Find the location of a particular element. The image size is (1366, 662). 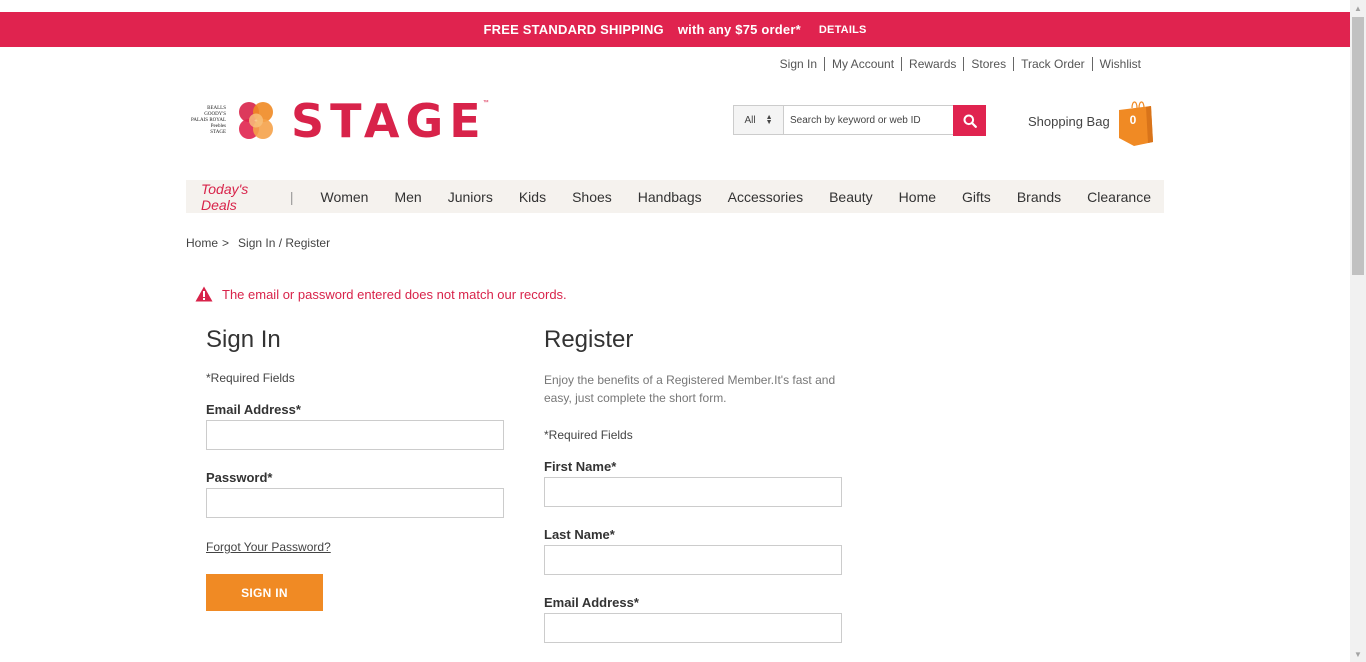

signin-title: Sign In is located at coordinates (243, 339).